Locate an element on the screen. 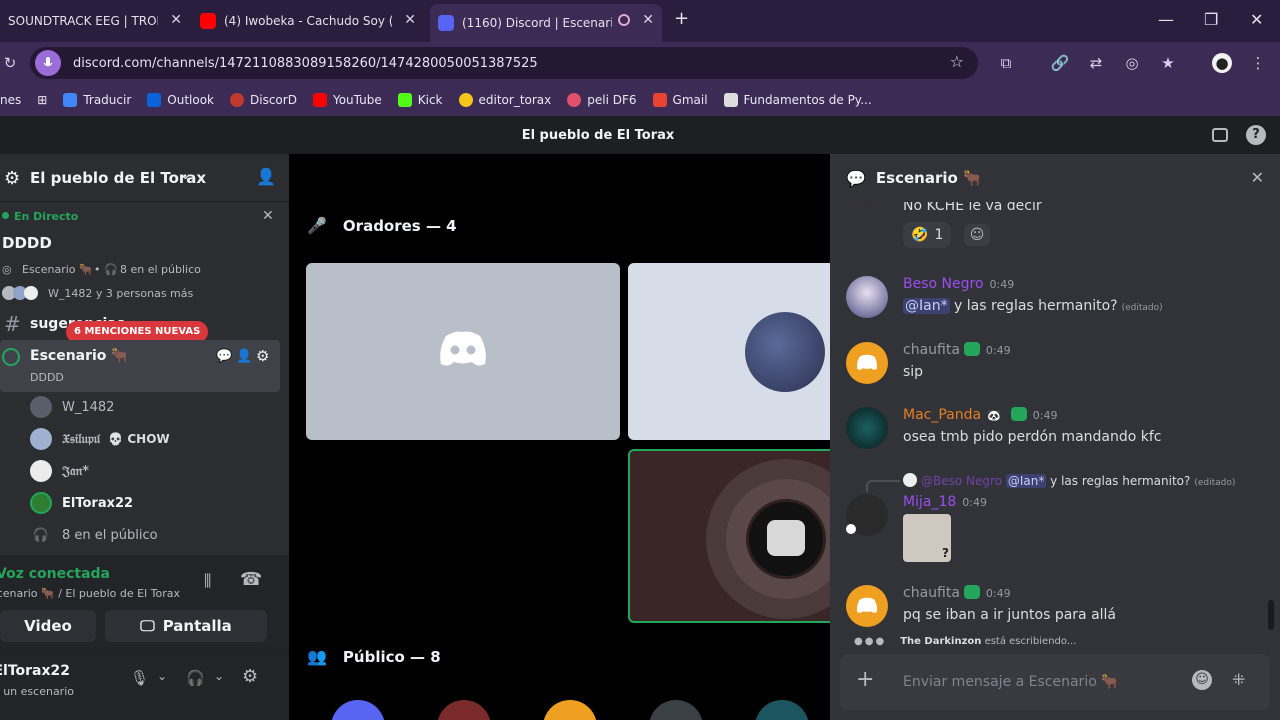 The width and height of the screenshot is (1280, 720). screen-label: Pantalla is located at coordinates (197, 626).